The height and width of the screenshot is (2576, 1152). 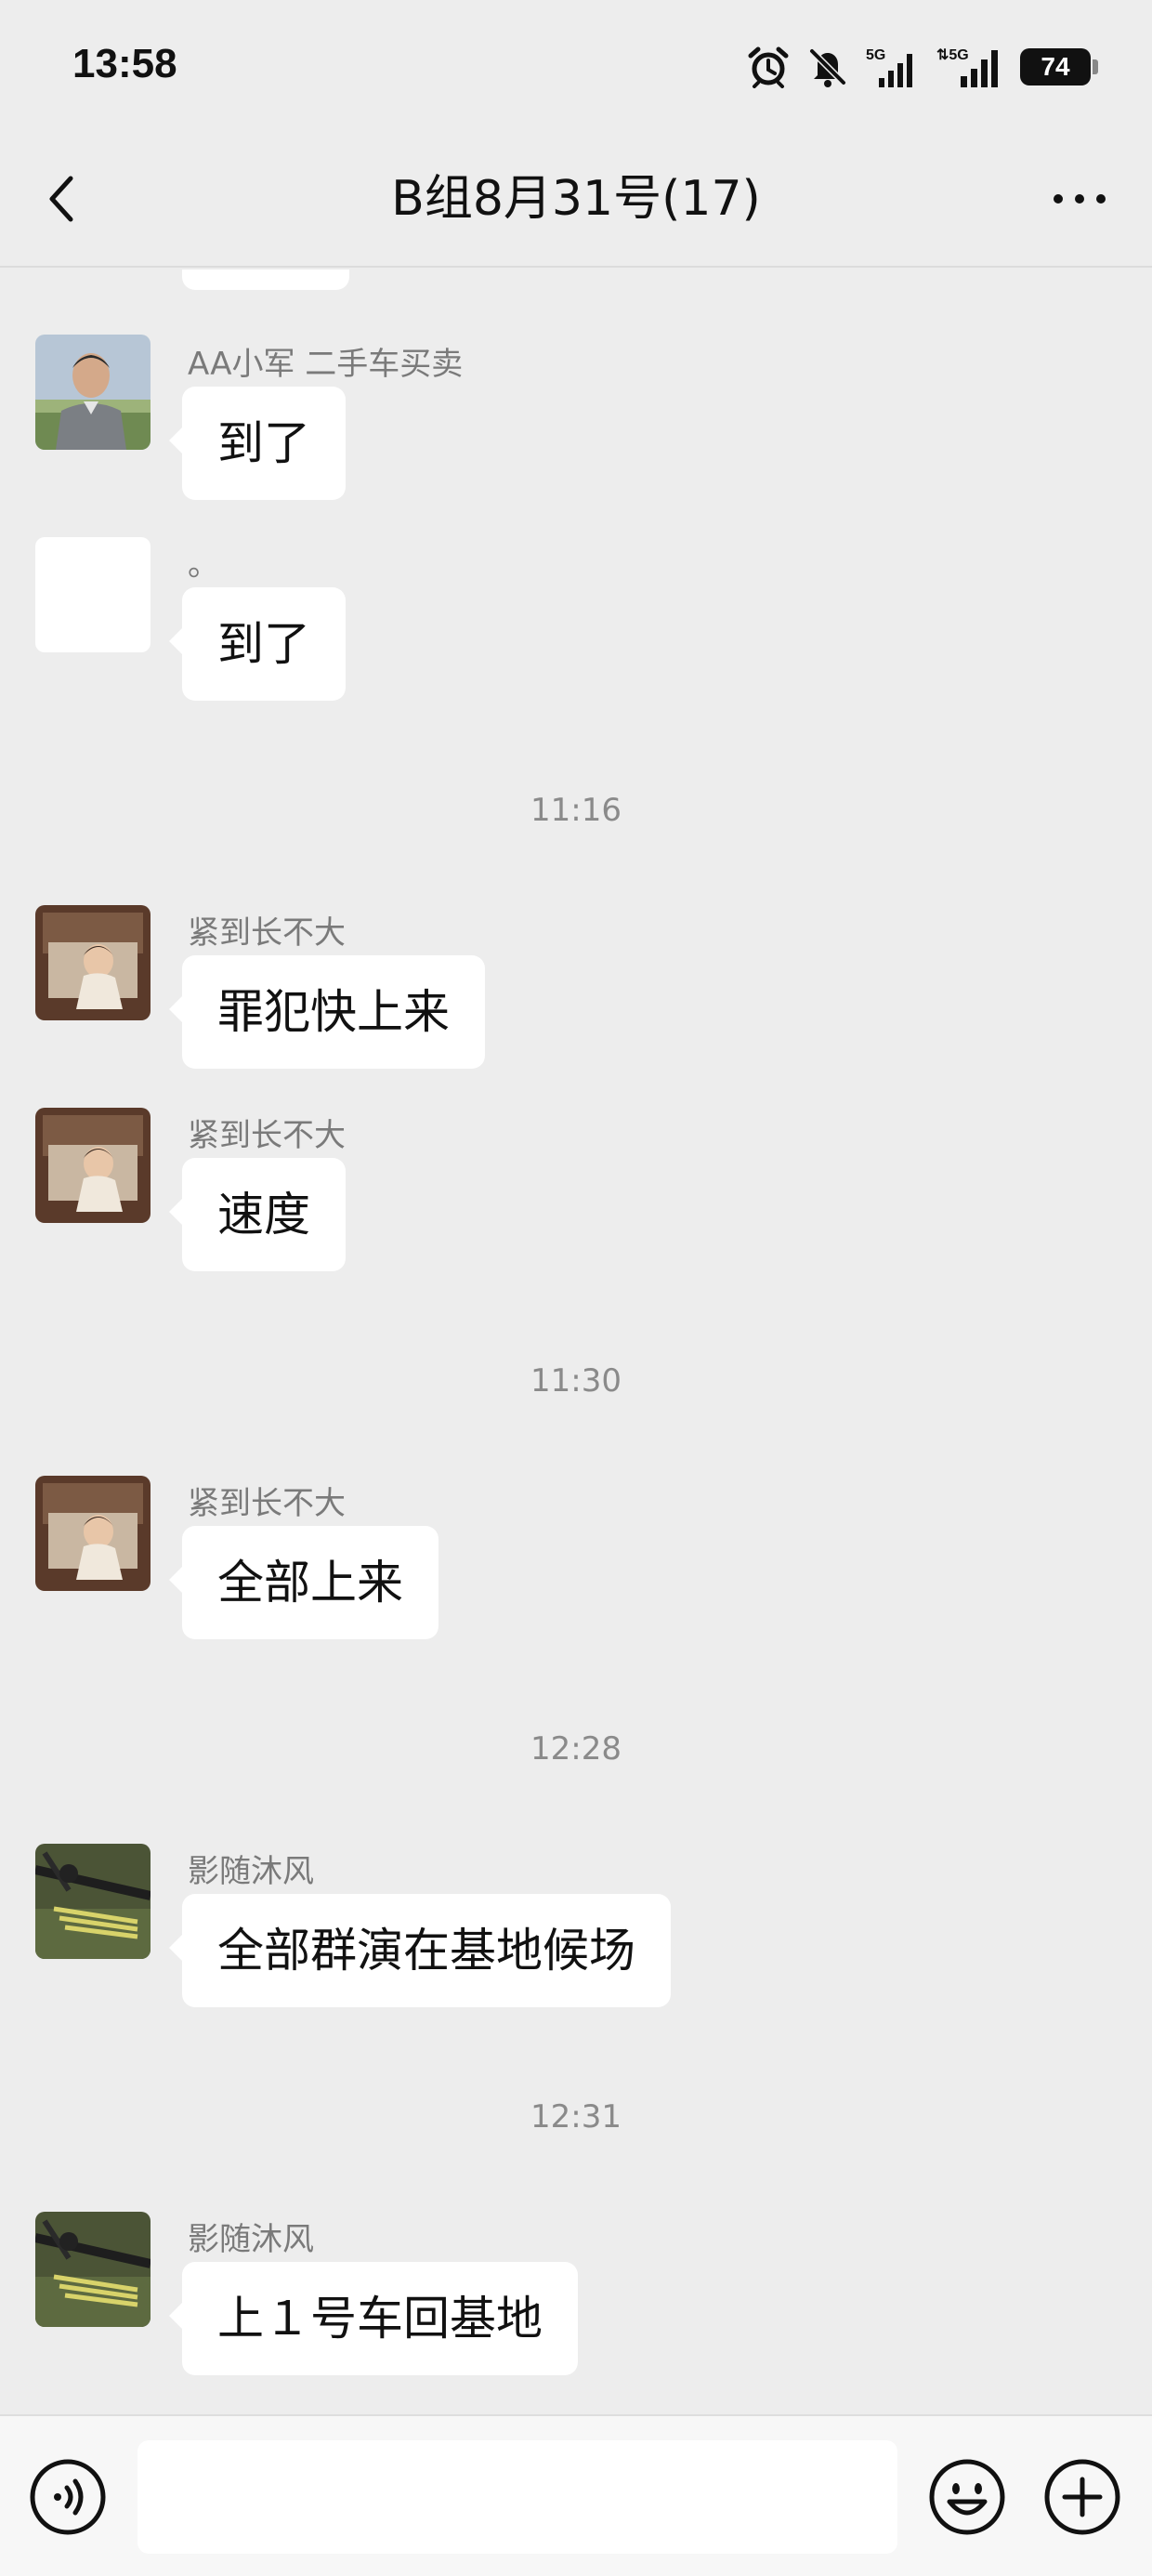 I want to click on message-bubble: 罪犯快上来, so click(x=327, y=1012).